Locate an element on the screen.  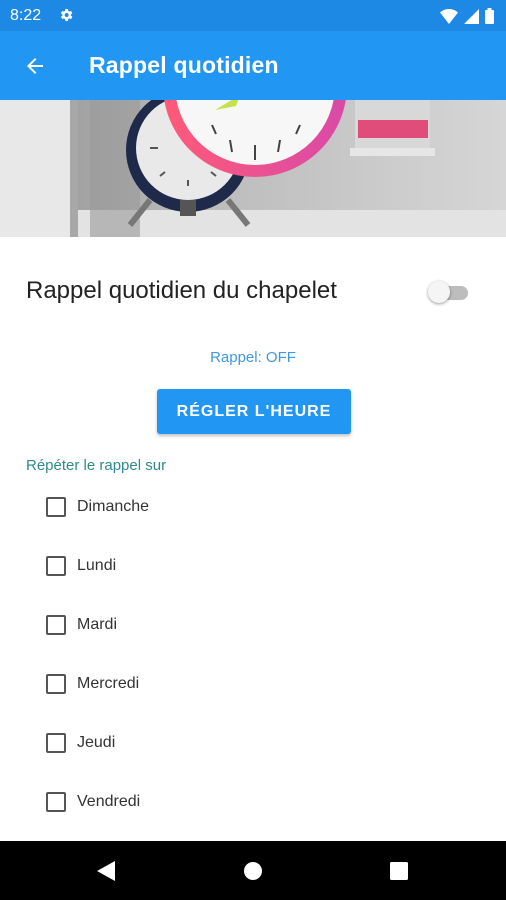
reminder-toggle is located at coordinates (448, 292).